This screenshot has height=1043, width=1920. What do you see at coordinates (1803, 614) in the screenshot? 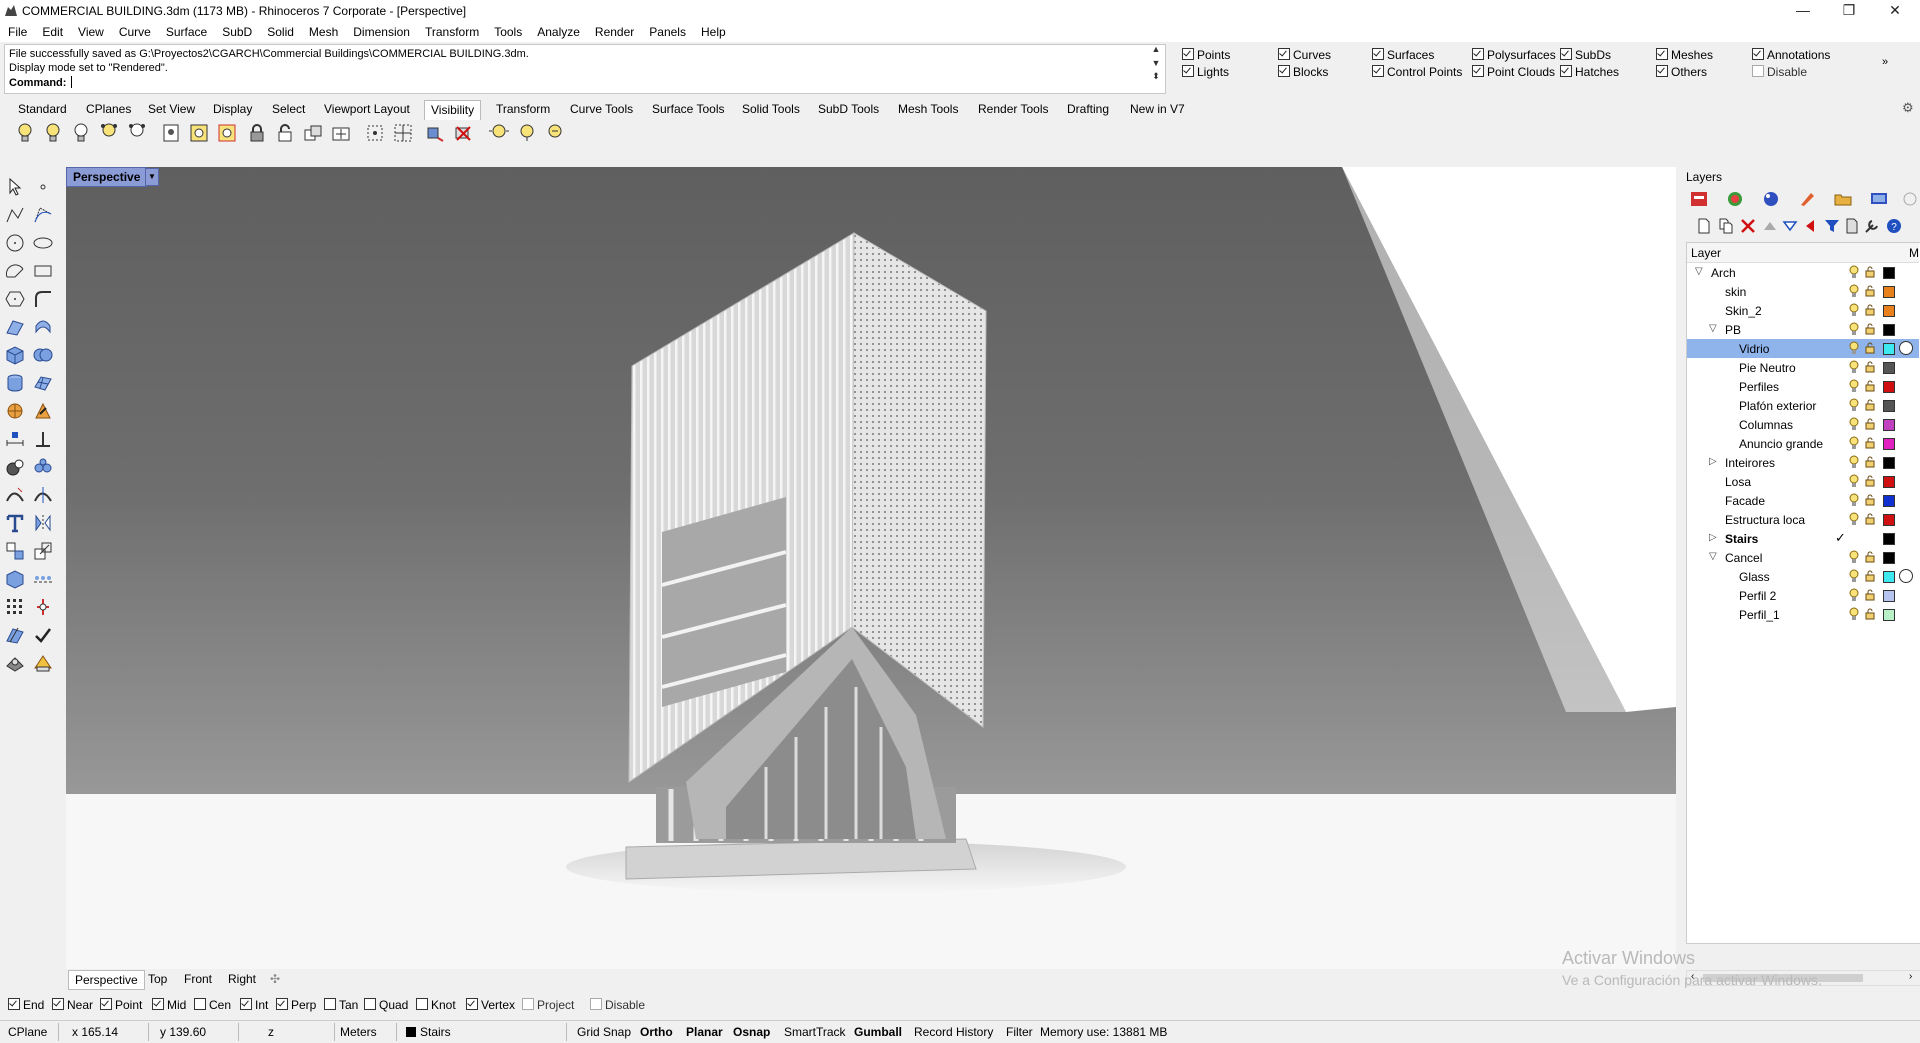
I see `layer-row: Perfil_1` at bounding box center [1803, 614].